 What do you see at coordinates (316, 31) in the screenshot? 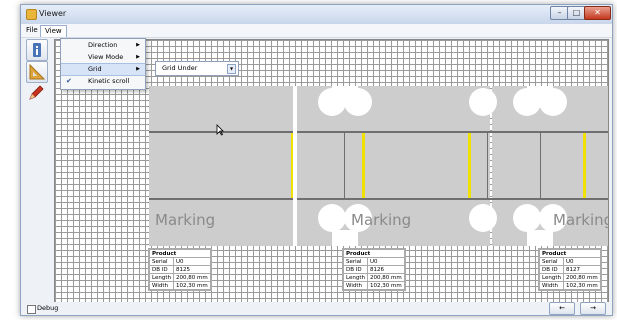
I see `menu-bar: File View` at bounding box center [316, 31].